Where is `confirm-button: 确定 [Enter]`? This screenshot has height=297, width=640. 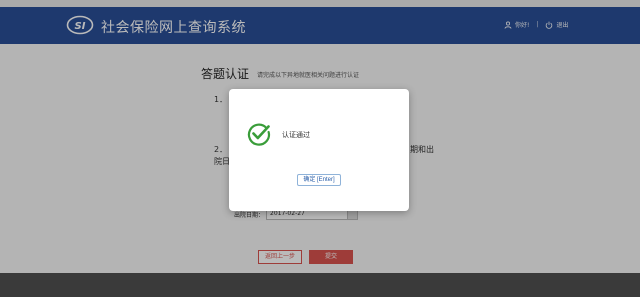 confirm-button: 确定 [Enter] is located at coordinates (319, 180).